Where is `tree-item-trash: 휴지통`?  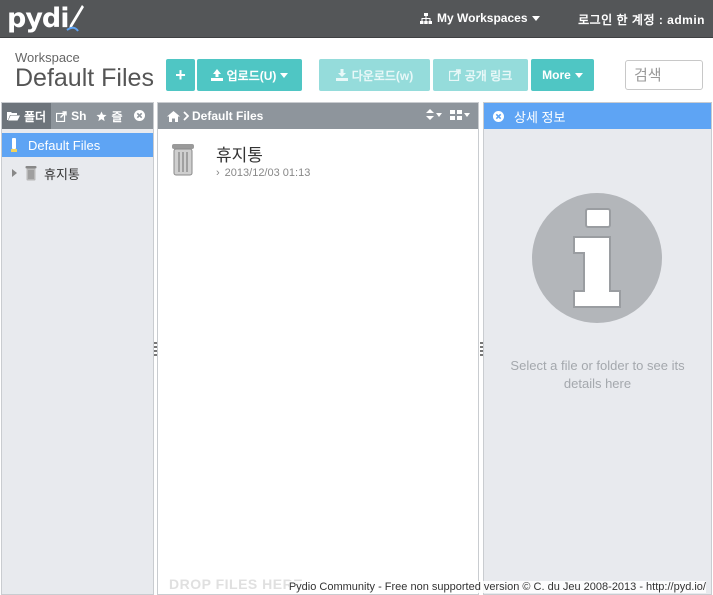 tree-item-trash: 휴지통 is located at coordinates (77, 173).